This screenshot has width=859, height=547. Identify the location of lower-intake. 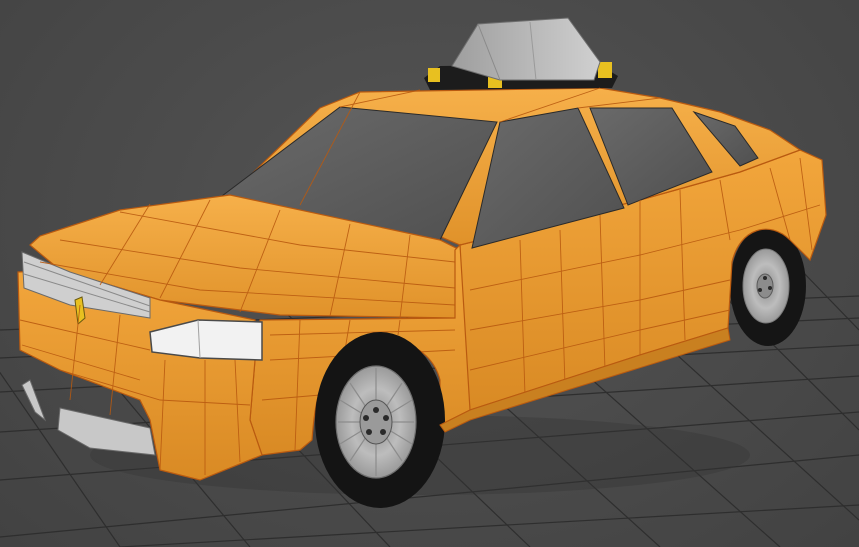
(106, 431).